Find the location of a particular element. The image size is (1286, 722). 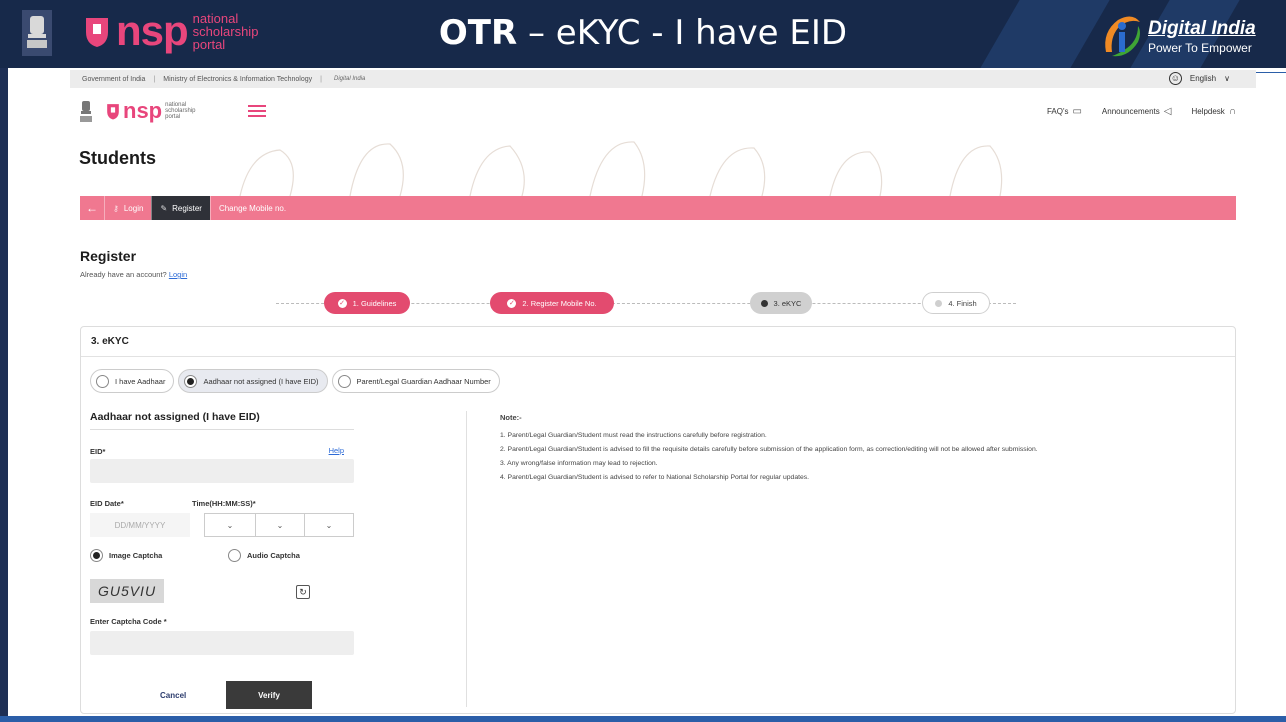

language-selector: ☺ English ∨ is located at coordinates (1199, 78).